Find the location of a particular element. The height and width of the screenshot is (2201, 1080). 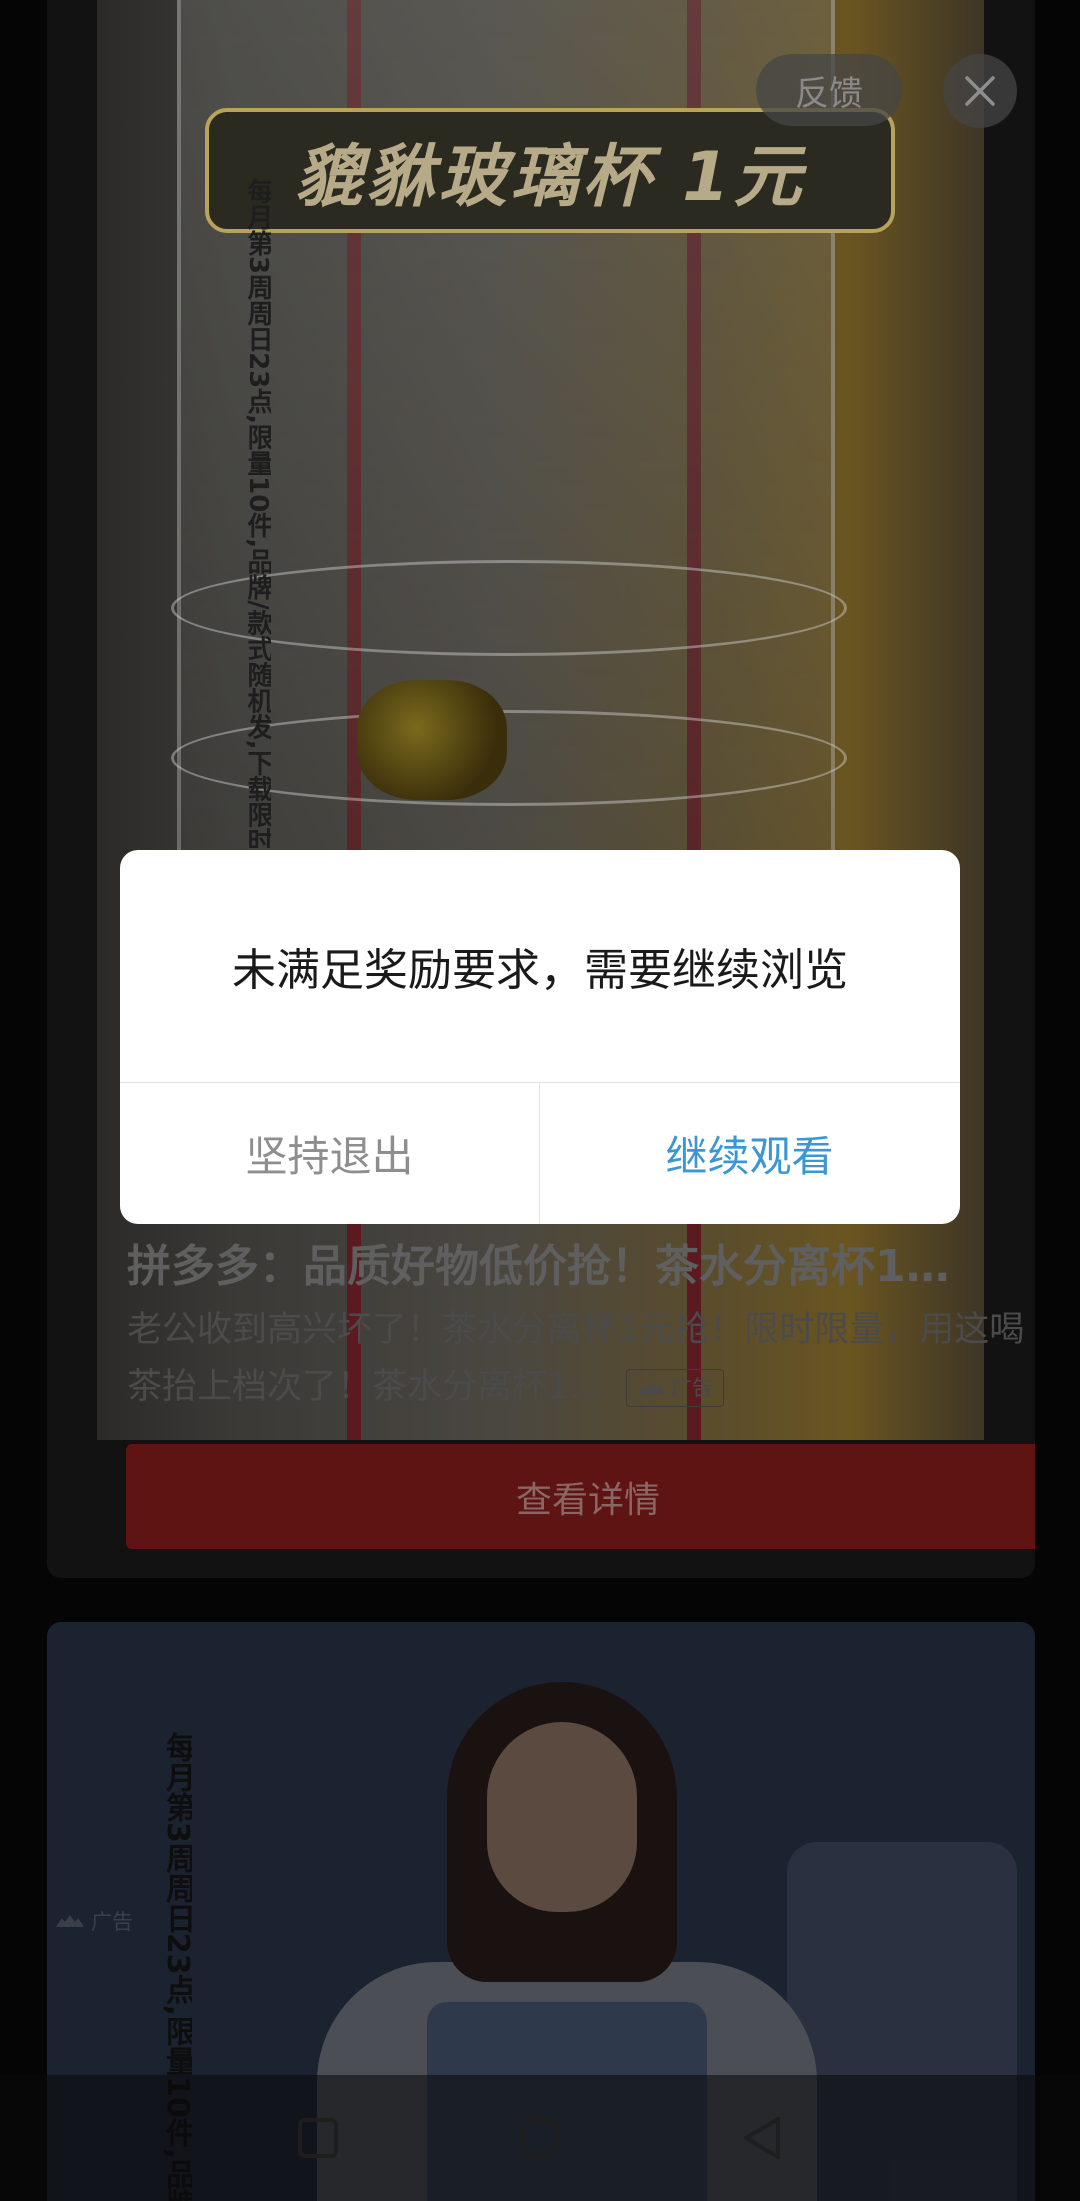

recent-apps-button is located at coordinates (318, 2138).